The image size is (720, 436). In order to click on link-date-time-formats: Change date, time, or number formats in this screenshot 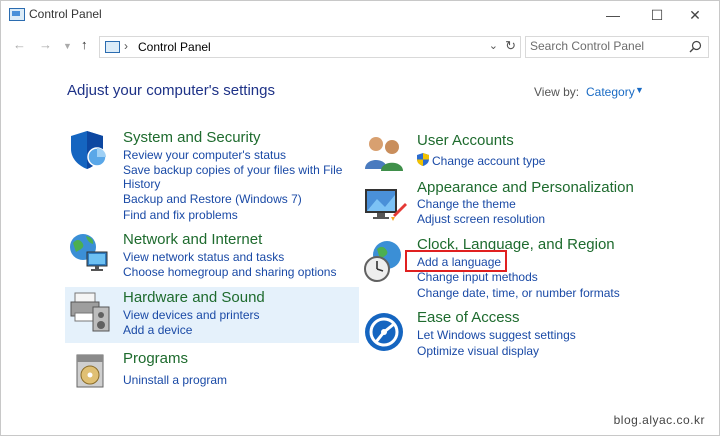, I will do `click(518, 293)`.